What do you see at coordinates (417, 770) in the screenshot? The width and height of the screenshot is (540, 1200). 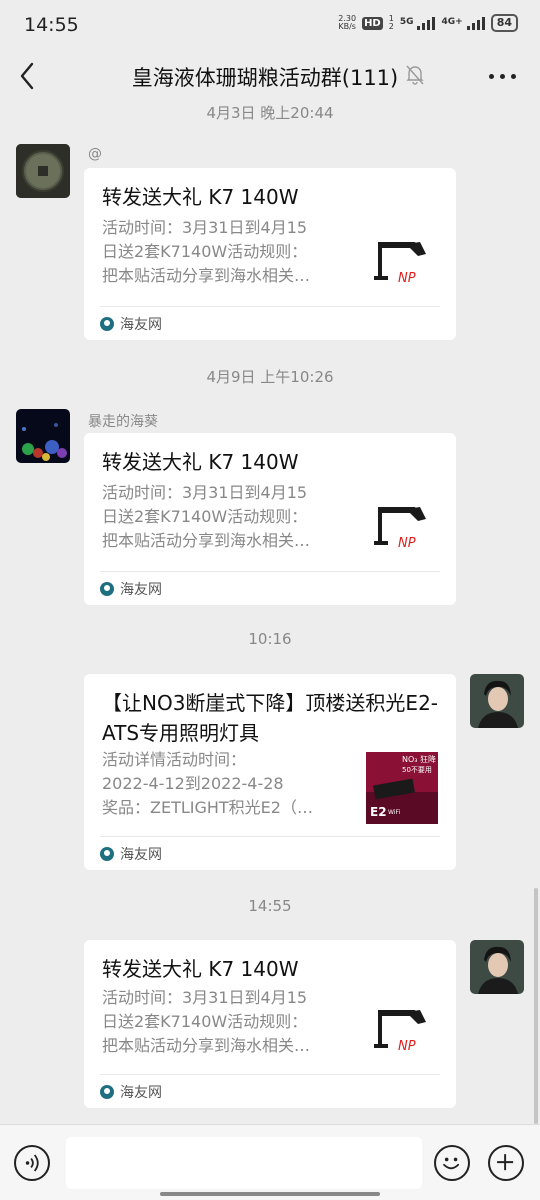 I see `svg-text: 50不要用` at bounding box center [417, 770].